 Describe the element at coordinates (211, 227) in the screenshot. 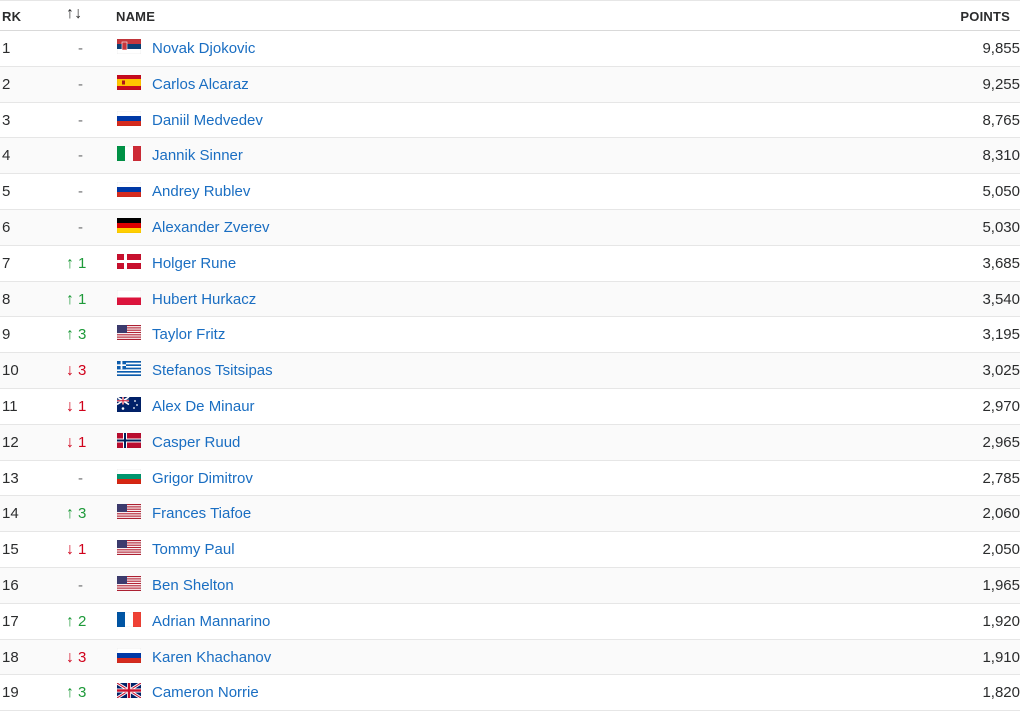

I see `player-name-link: Alexander Zverev` at that location.